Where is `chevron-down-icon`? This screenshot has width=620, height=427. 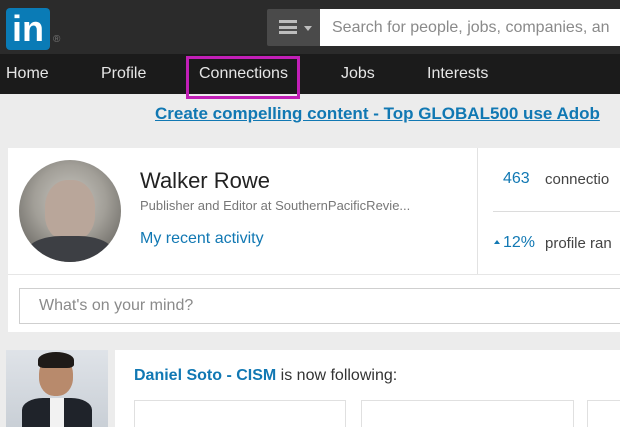
chevron-down-icon is located at coordinates (308, 28).